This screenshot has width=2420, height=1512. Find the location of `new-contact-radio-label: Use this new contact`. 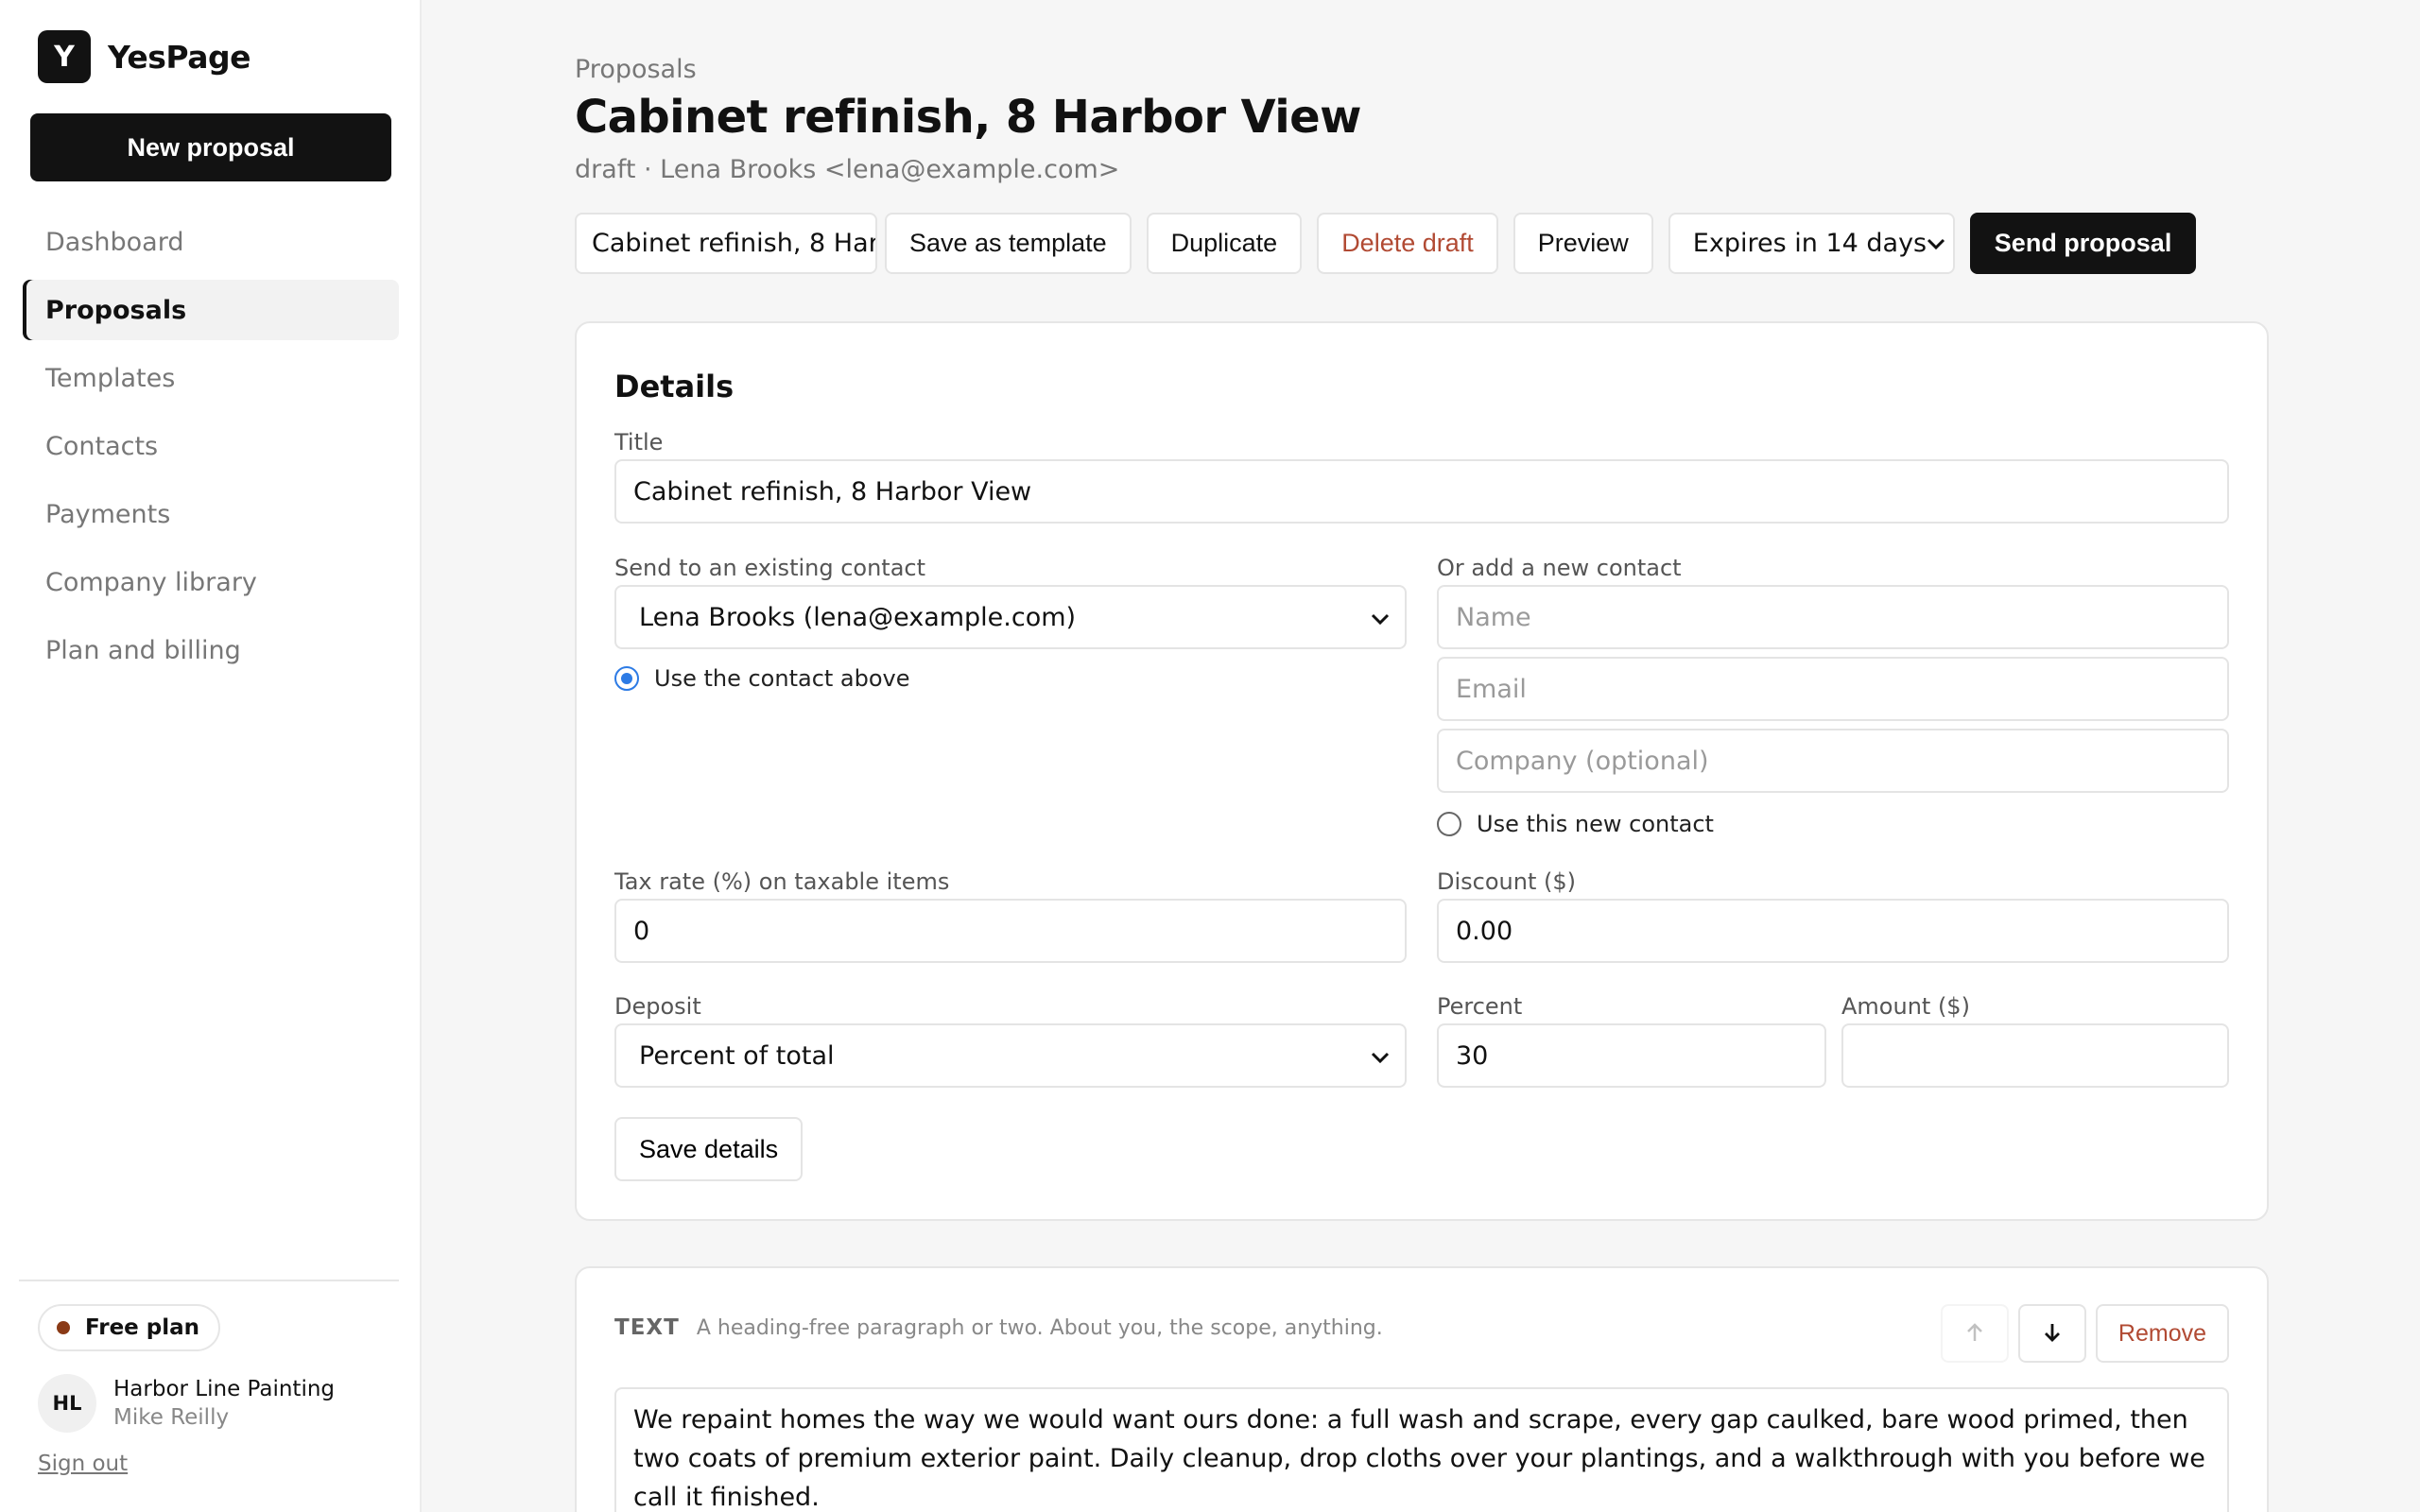

new-contact-radio-label: Use this new contact is located at coordinates (1595, 824).